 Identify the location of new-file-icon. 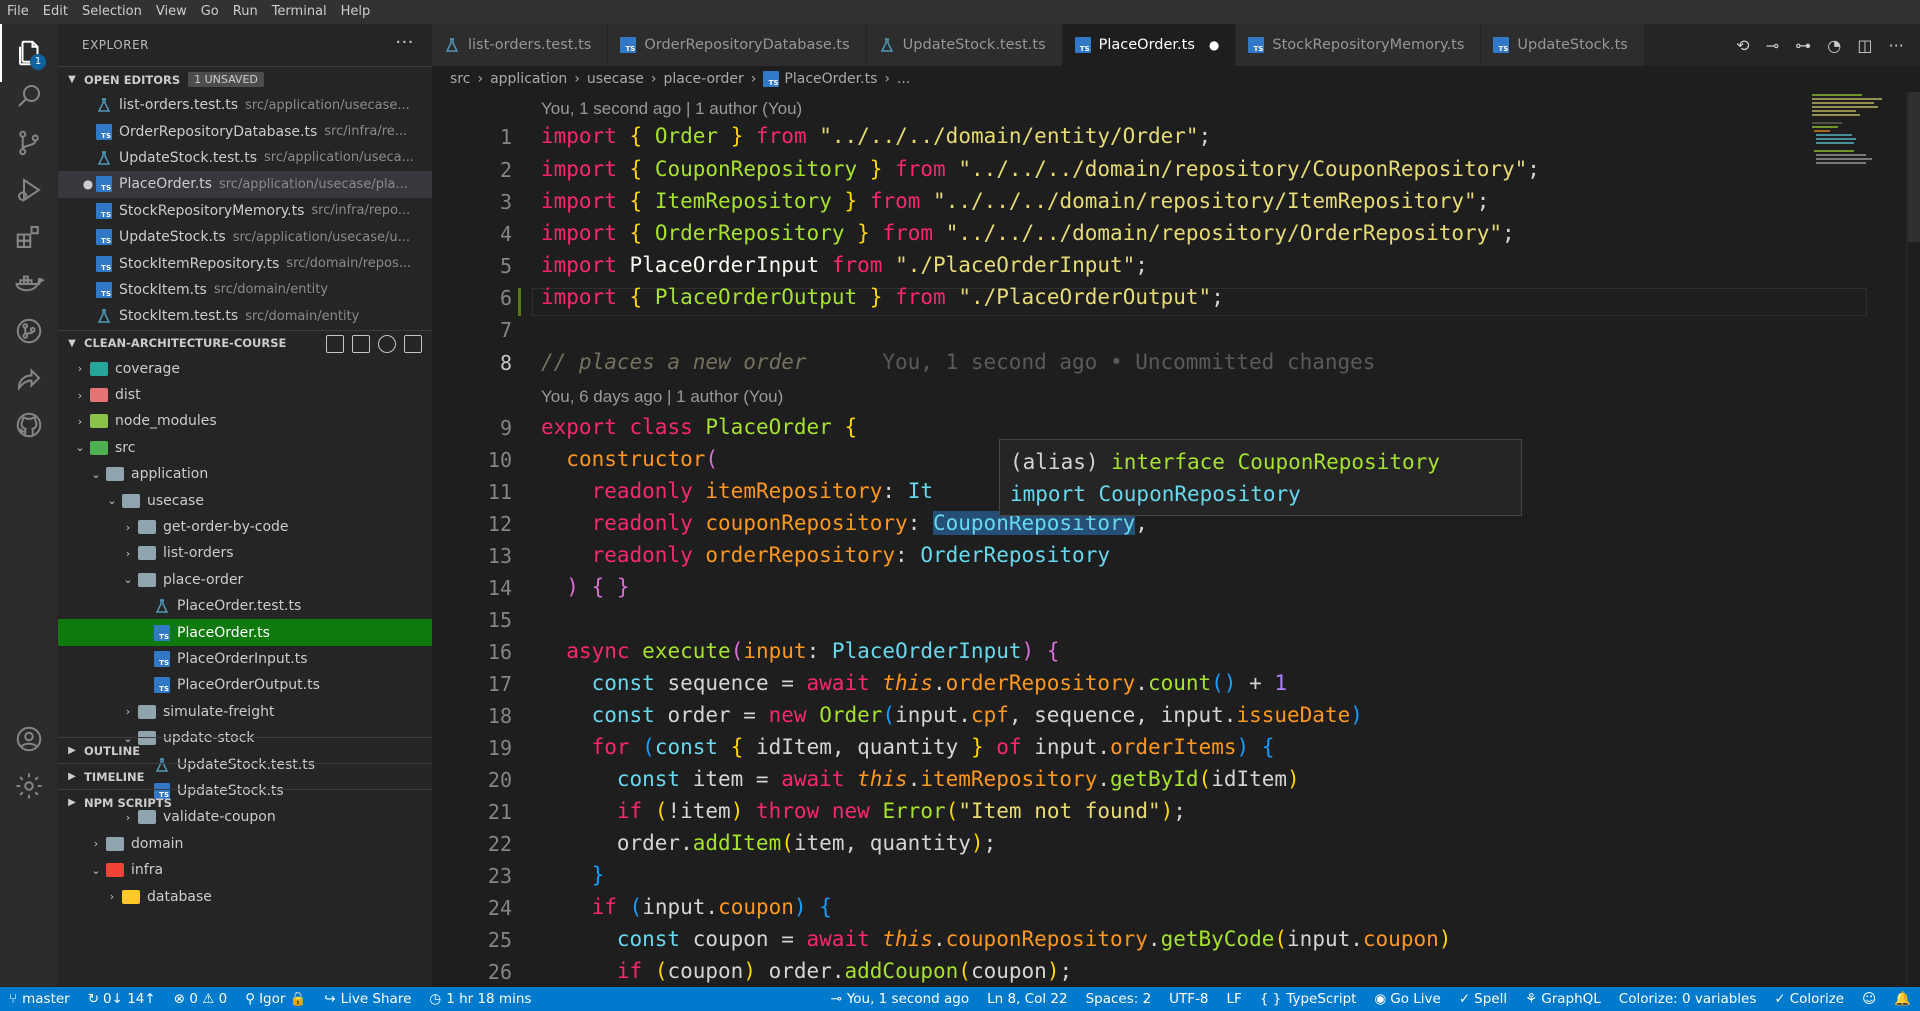
(335, 343).